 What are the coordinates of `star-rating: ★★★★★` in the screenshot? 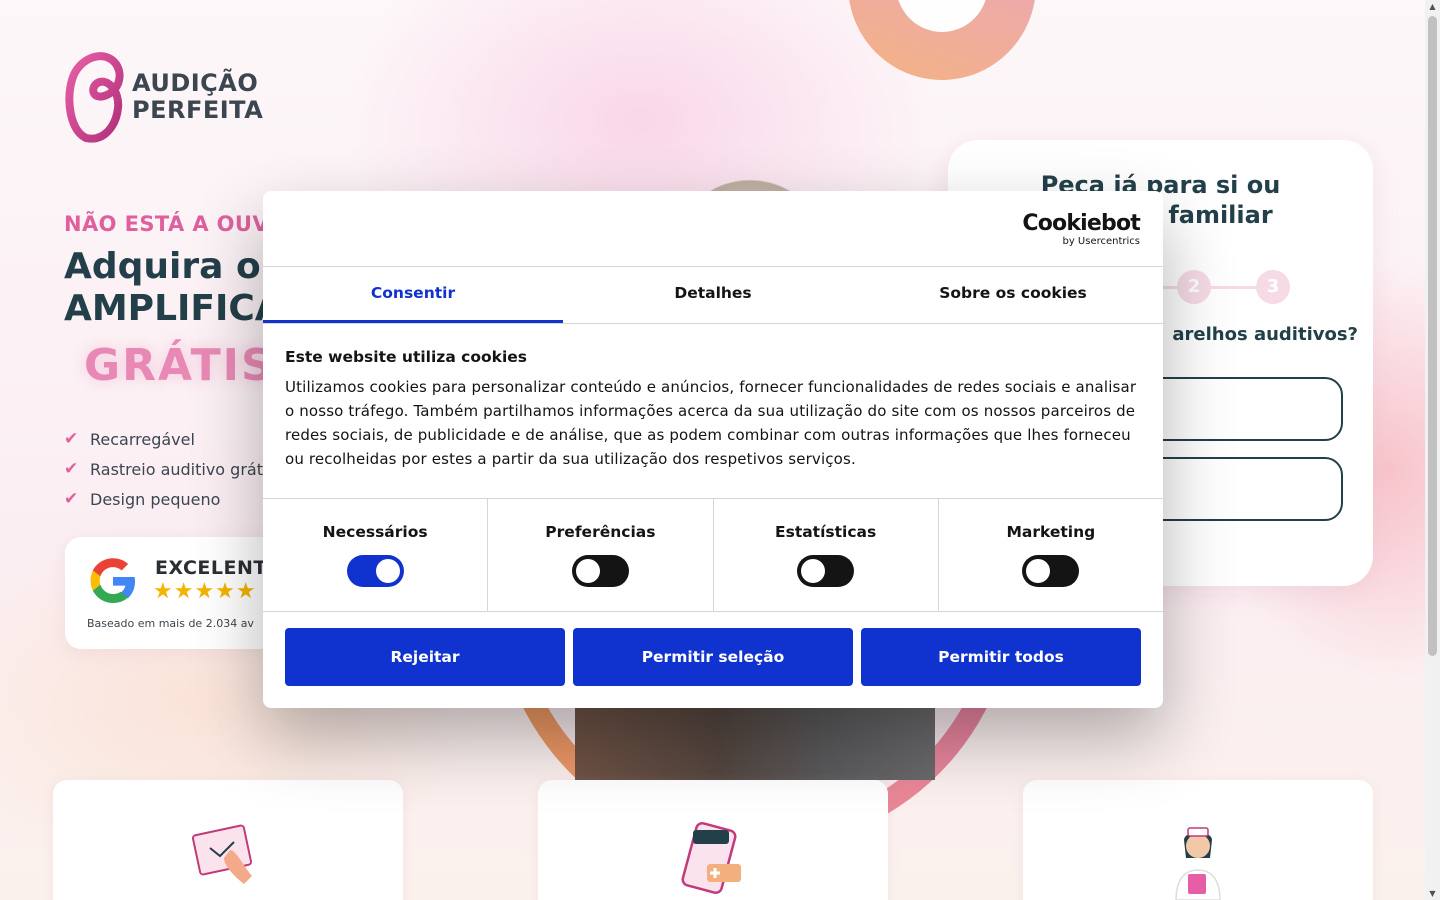 It's located at (205, 591).